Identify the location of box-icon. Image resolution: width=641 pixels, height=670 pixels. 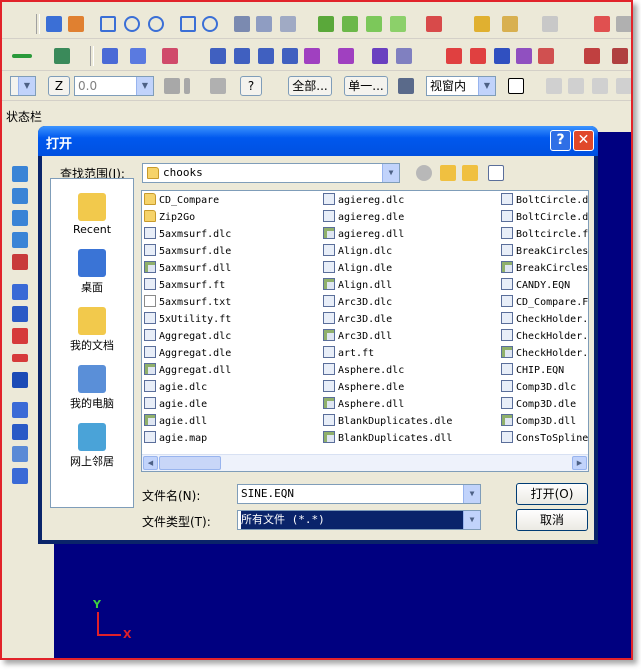
(20, 292).